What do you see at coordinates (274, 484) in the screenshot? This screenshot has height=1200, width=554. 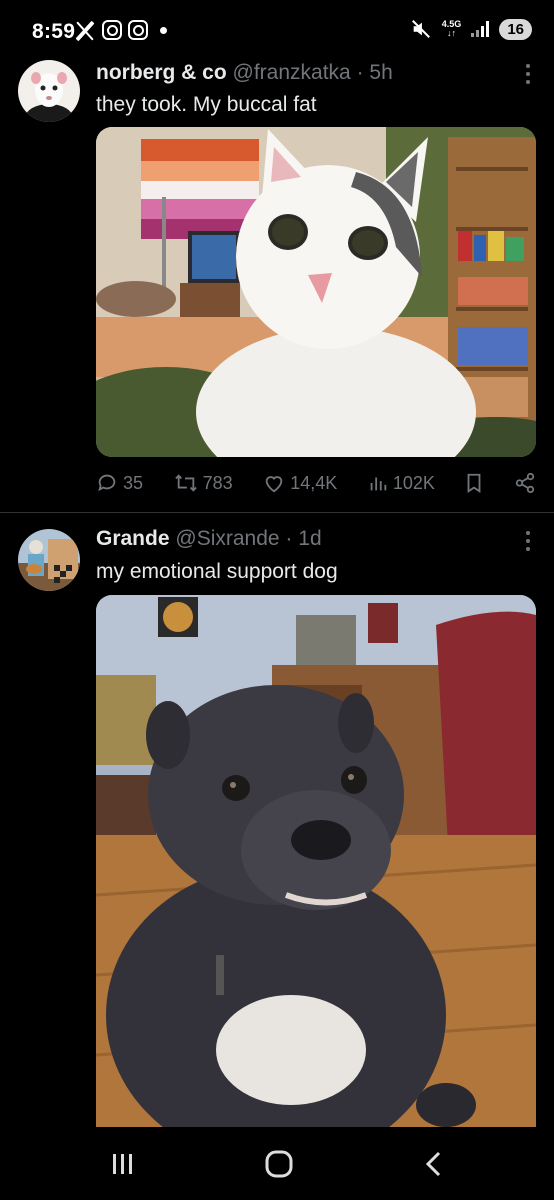 I see `heart-icon` at bounding box center [274, 484].